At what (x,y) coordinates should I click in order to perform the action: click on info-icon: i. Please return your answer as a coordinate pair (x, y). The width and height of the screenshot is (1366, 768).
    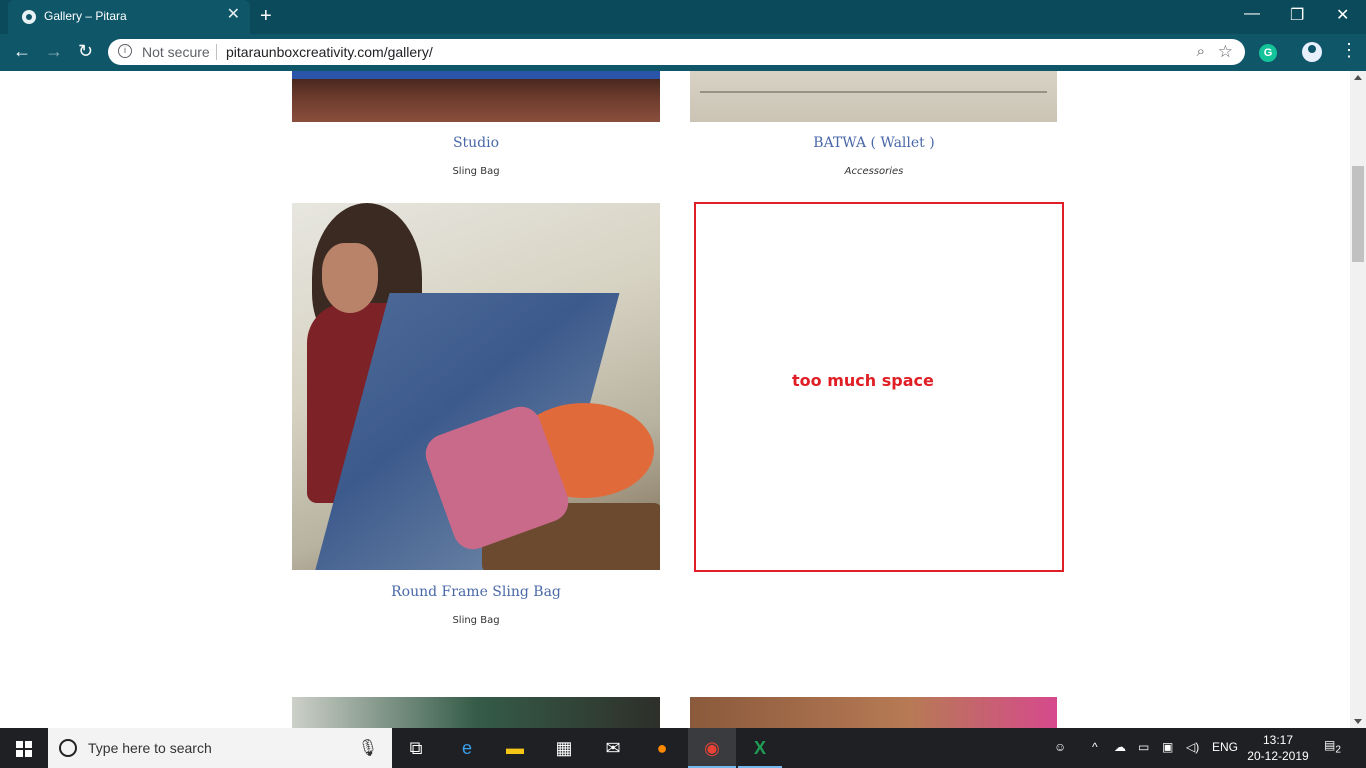
    Looking at the image, I should click on (125, 51).